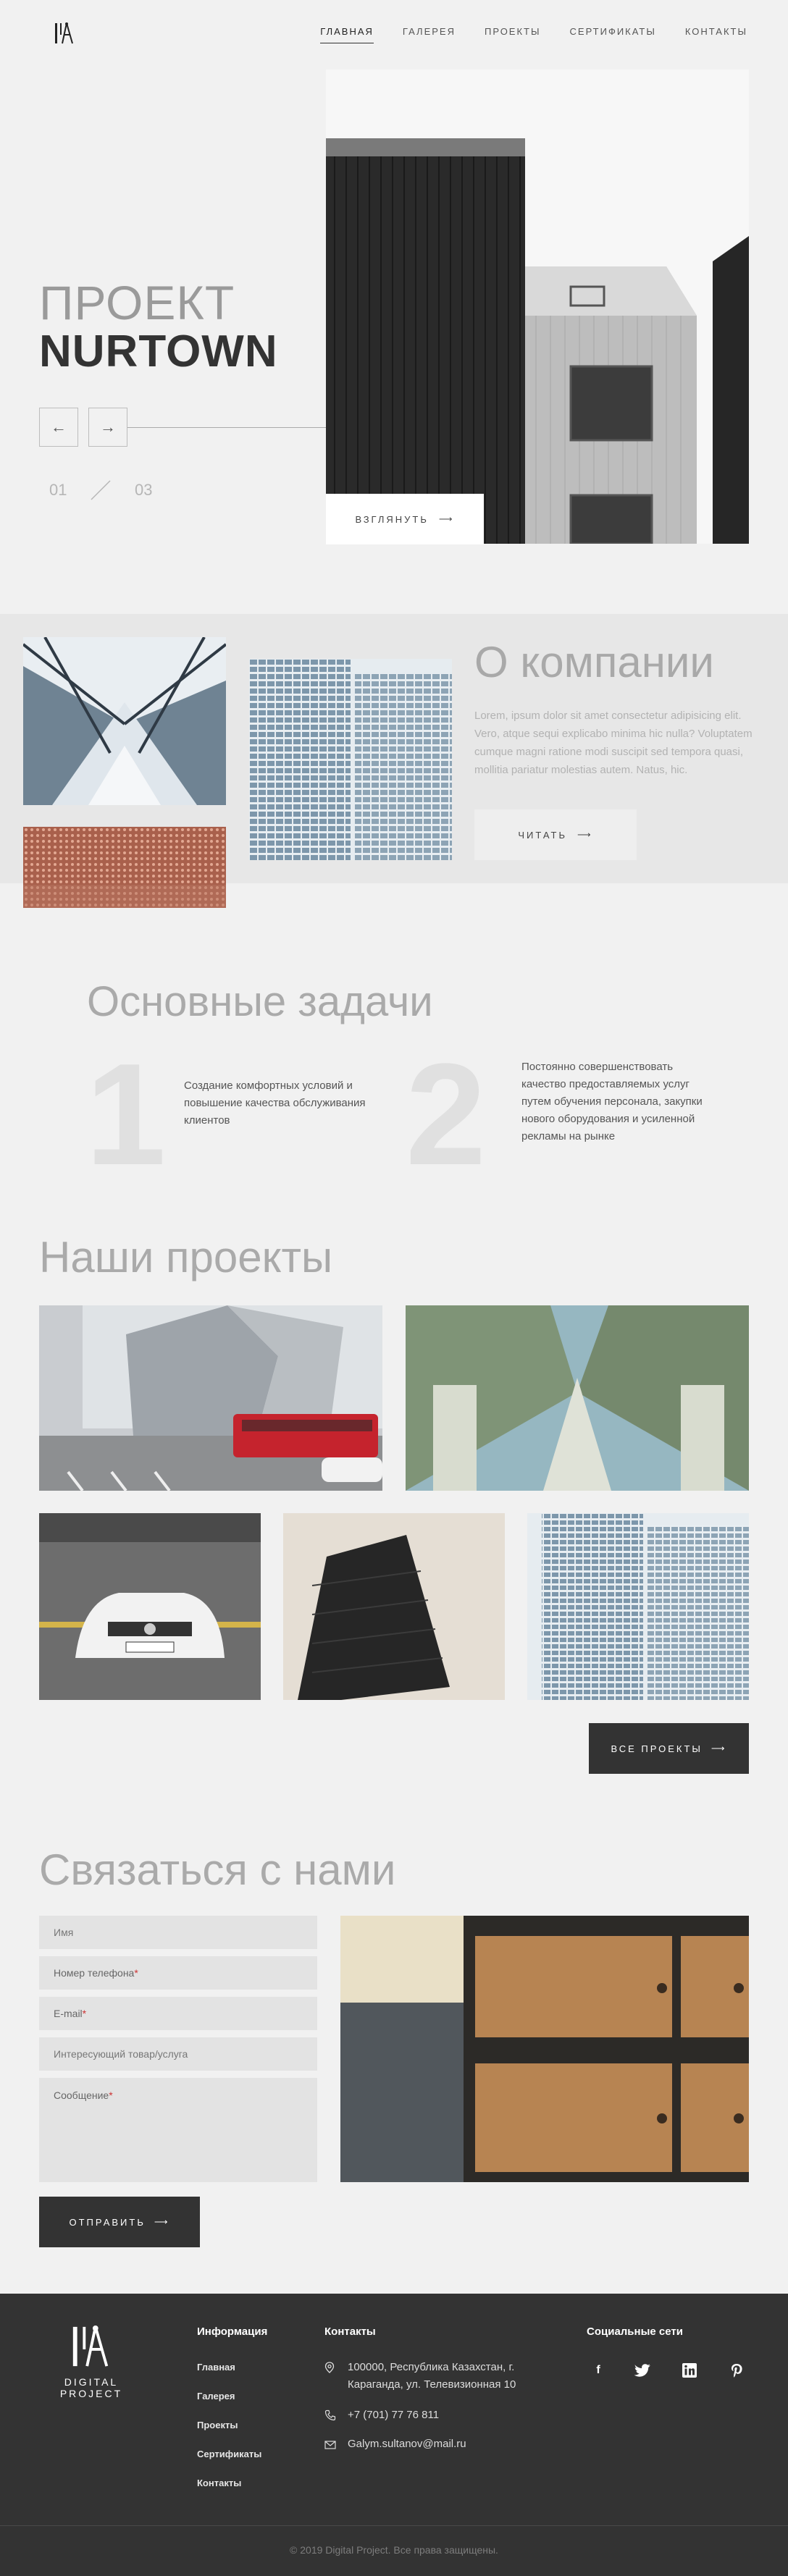 This screenshot has width=788, height=2576. What do you see at coordinates (126, 1114) in the screenshot?
I see `task-number-1: 1` at bounding box center [126, 1114].